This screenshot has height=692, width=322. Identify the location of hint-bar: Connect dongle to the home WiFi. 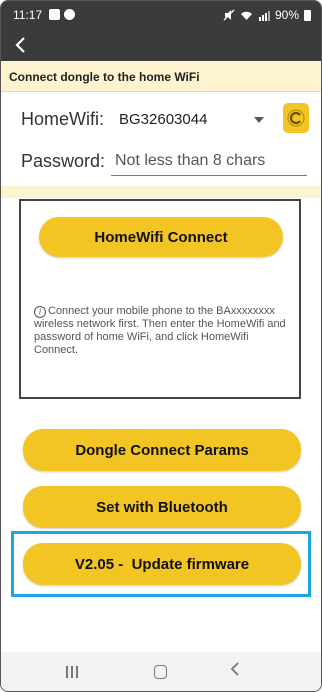
(161, 76).